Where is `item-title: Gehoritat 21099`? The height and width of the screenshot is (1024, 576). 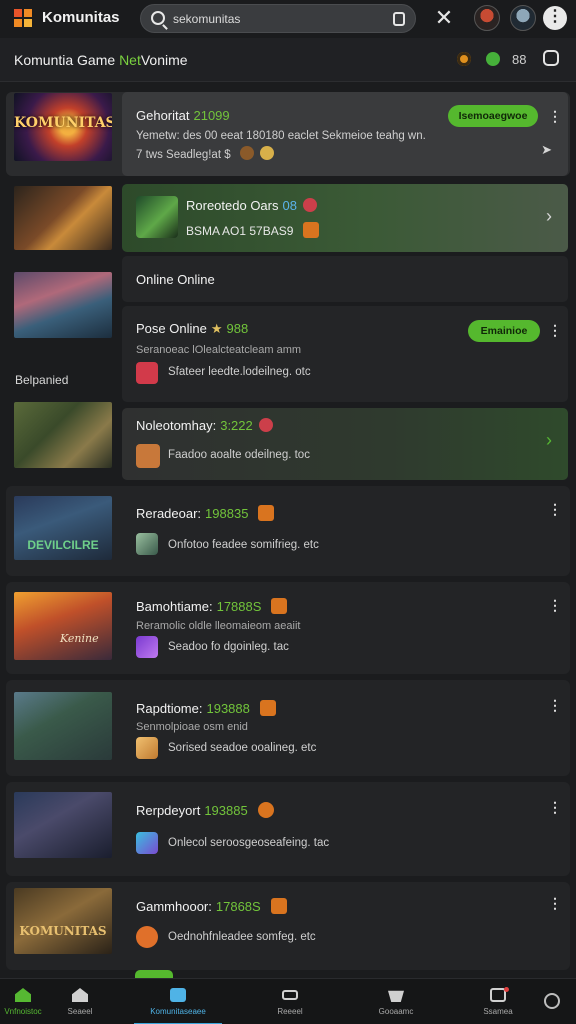
item-title: Gehoritat 21099 is located at coordinates (183, 115).